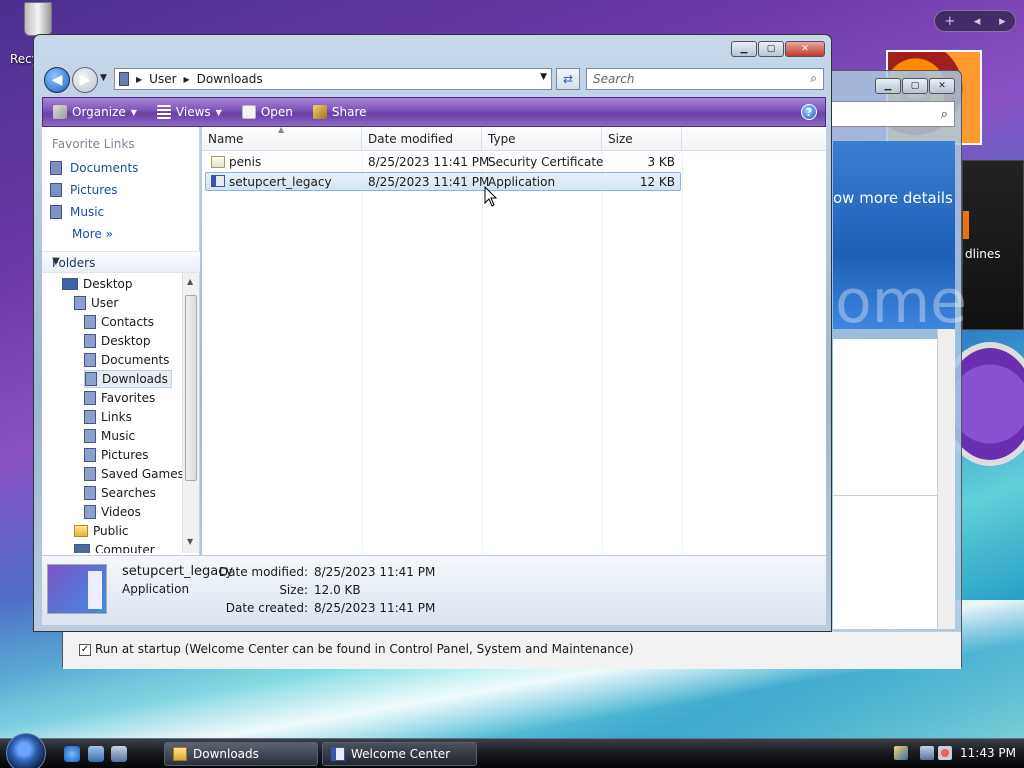 This screenshot has width=1024, height=768. I want to click on tree-item-desktop-folder: Desktop, so click(117, 341).